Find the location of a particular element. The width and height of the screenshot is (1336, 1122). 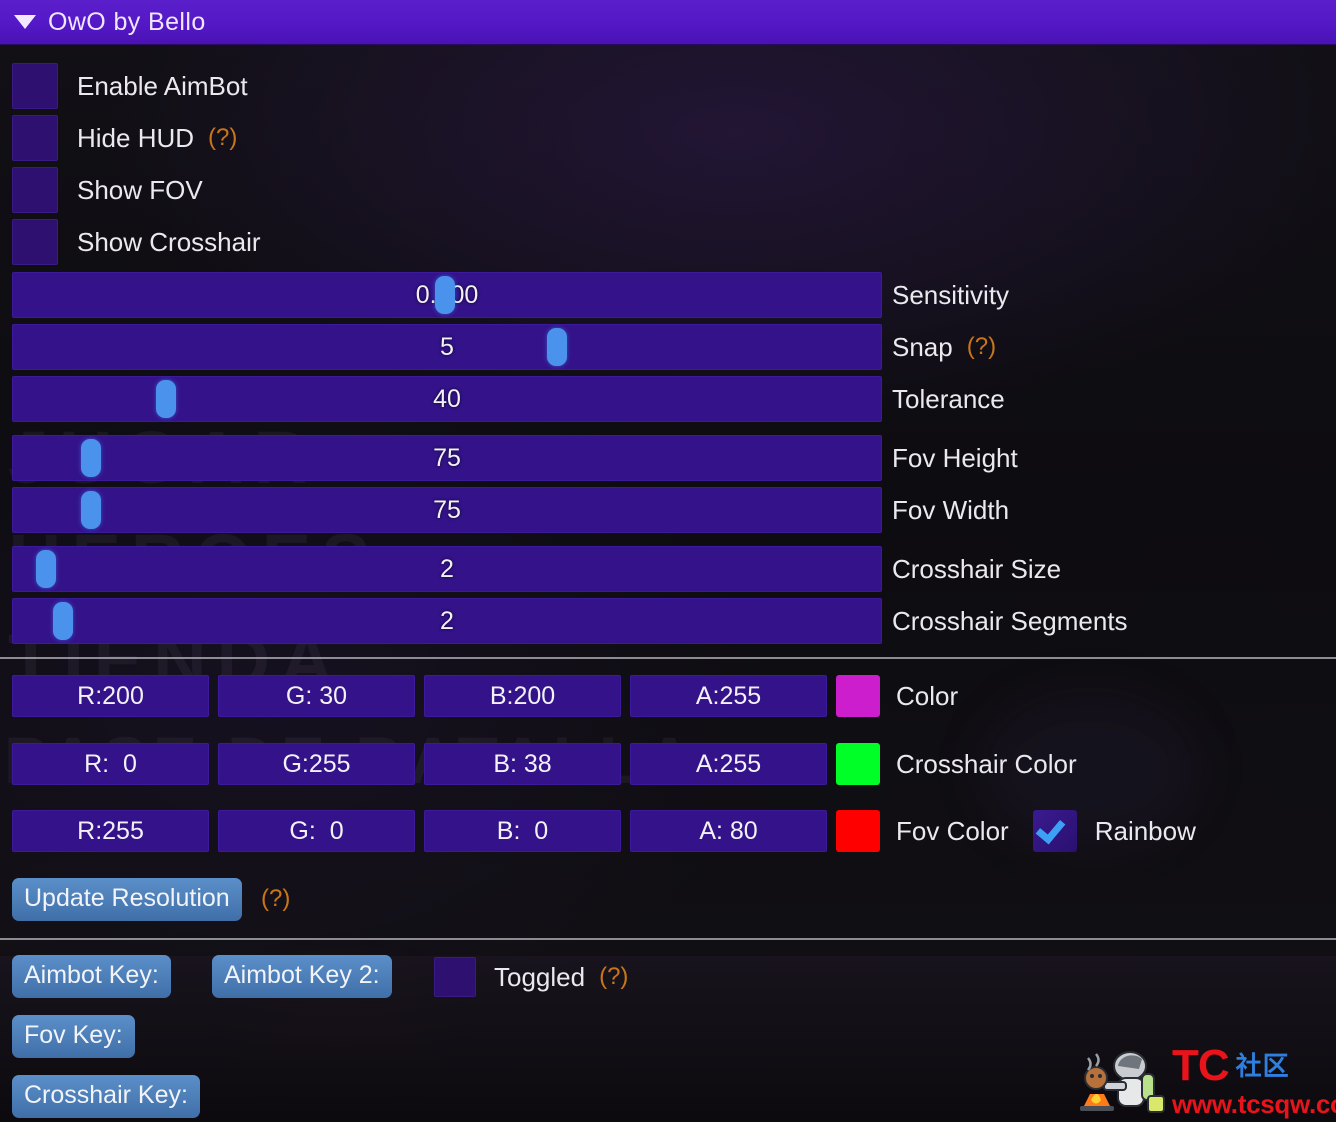

slider-label-sensitivity: Sensitivity is located at coordinates (950, 295).